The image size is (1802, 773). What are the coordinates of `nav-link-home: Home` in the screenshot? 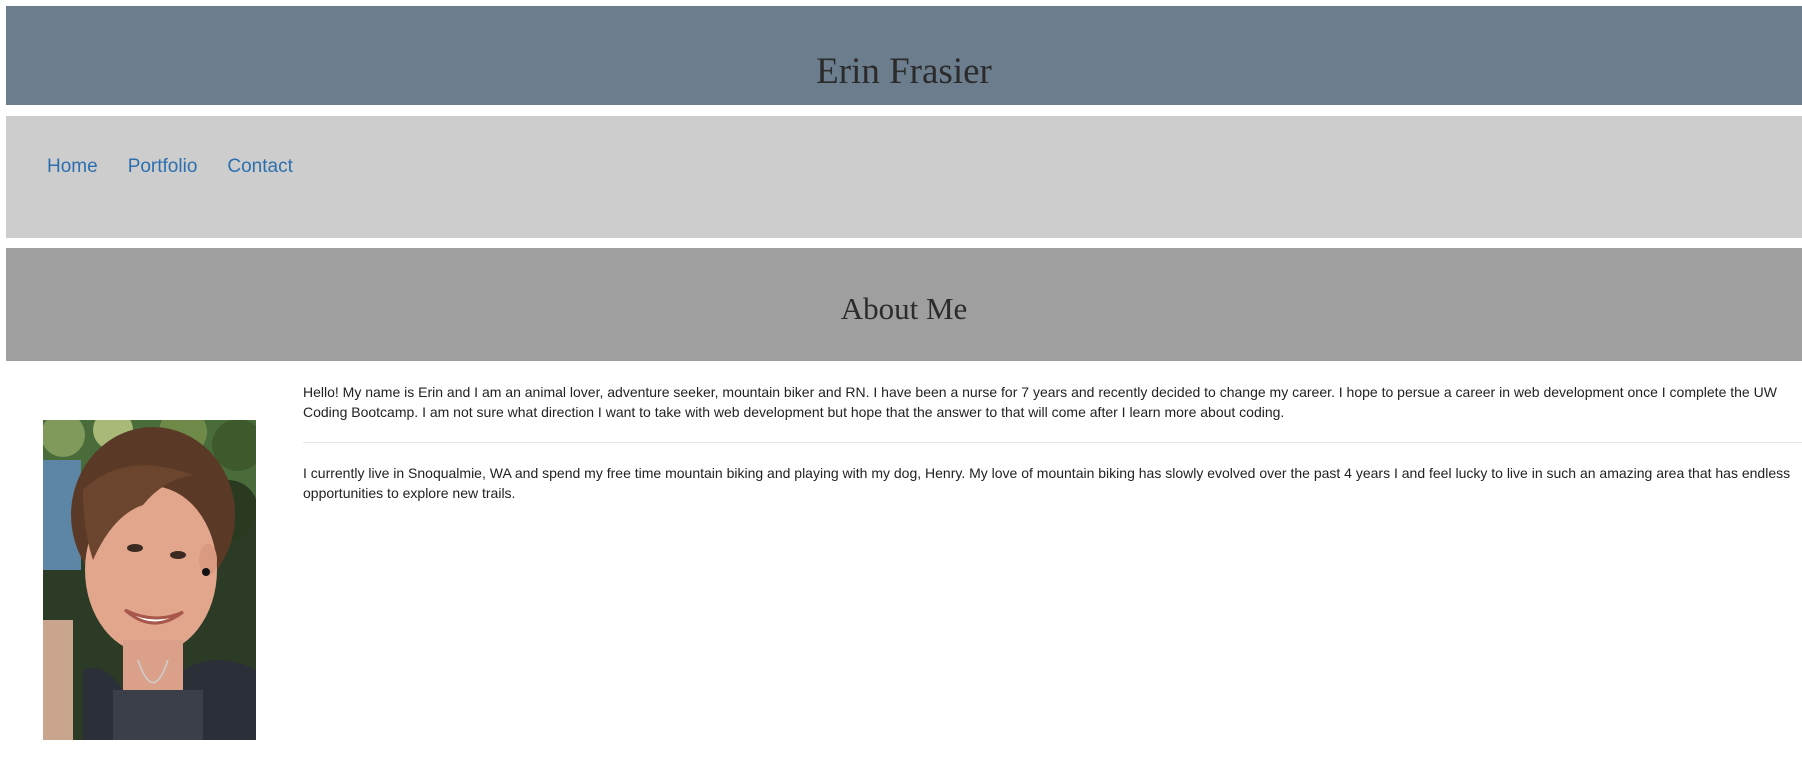 It's located at (72, 167).